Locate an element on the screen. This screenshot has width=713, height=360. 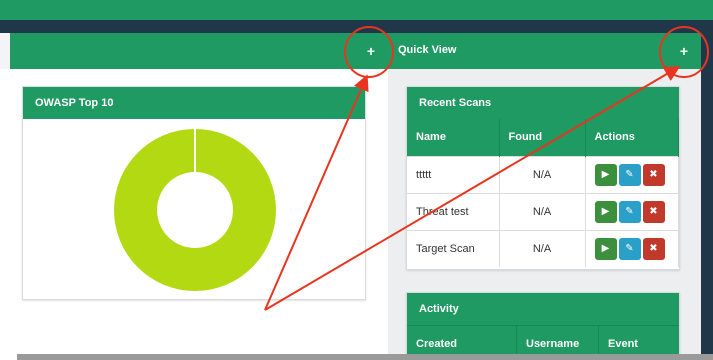
annotation-circle-right is located at coordinates (684, 52).